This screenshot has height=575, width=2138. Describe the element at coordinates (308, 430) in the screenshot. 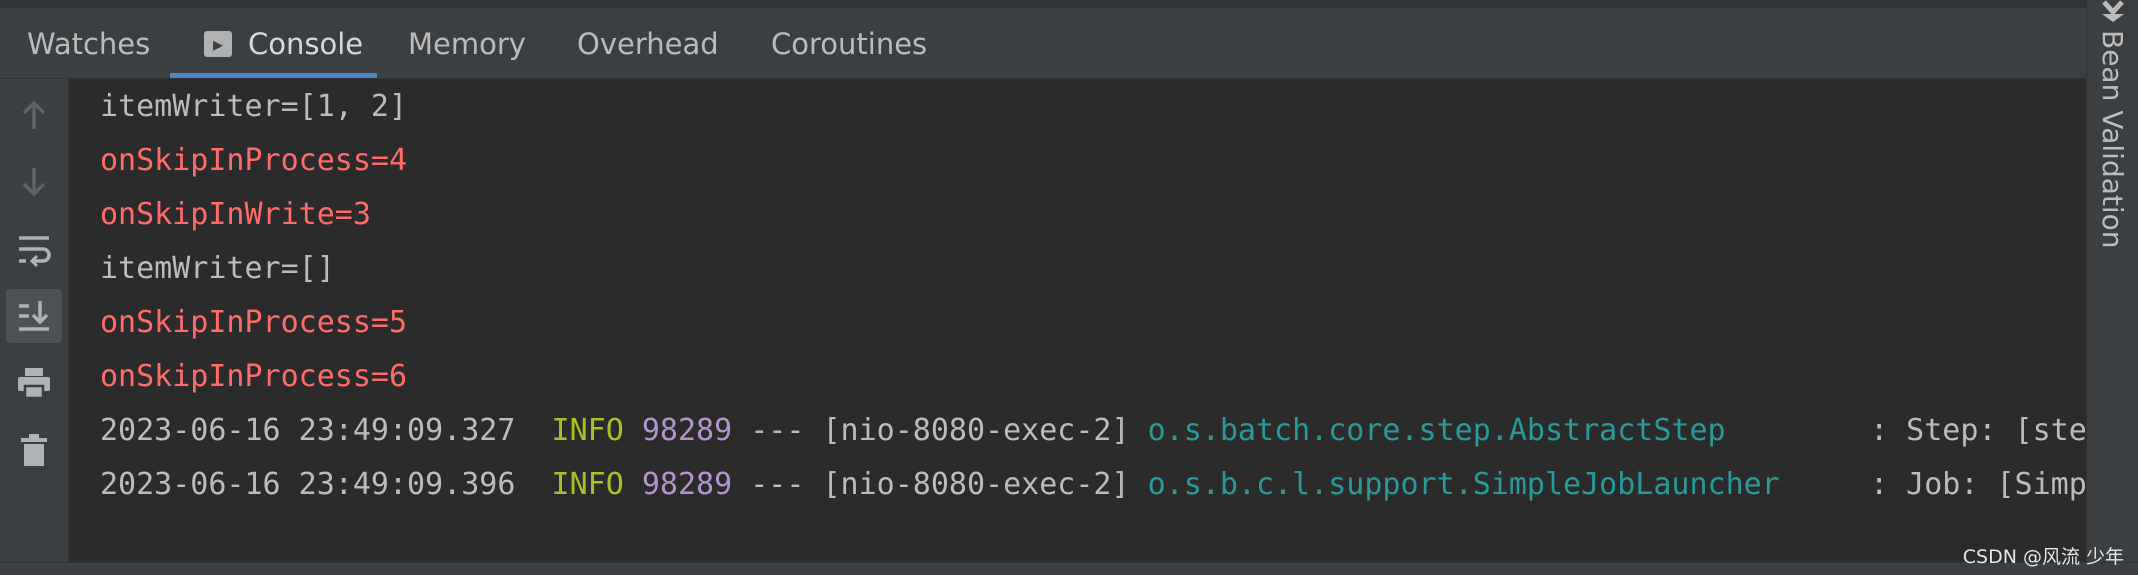

I see `log-timestamp: 2023-06-16 23:49:09.327` at that location.